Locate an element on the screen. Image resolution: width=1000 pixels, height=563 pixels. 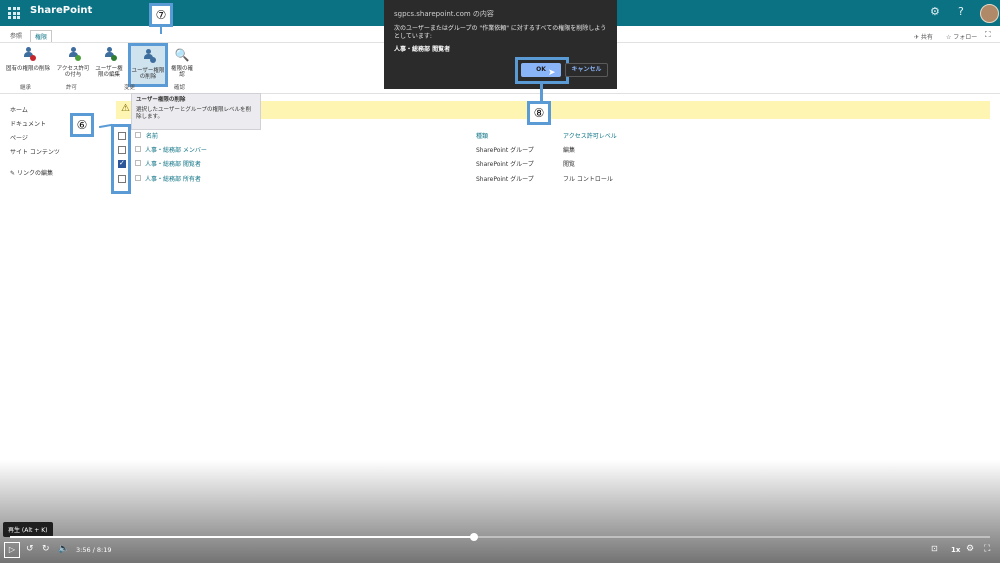
button-label: 固有の権限の削除 is located at coordinates (27, 69).